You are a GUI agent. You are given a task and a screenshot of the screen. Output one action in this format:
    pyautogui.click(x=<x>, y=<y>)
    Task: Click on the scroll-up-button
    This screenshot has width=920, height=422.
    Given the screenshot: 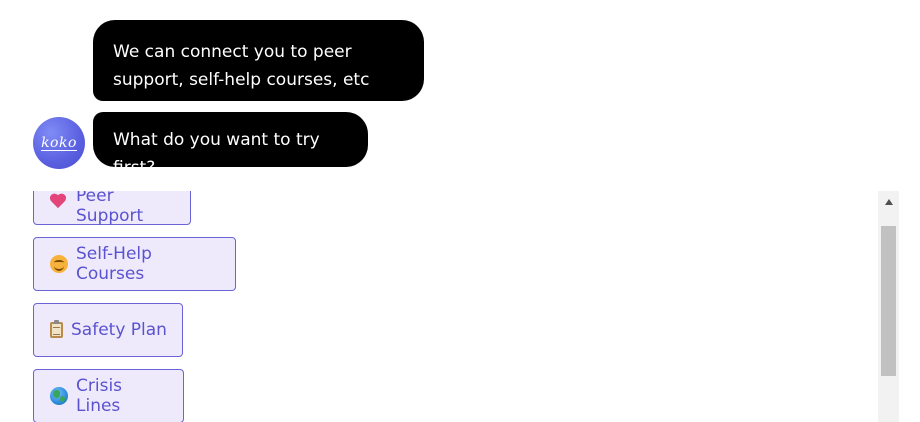 What is the action you would take?
    pyautogui.click(x=888, y=201)
    